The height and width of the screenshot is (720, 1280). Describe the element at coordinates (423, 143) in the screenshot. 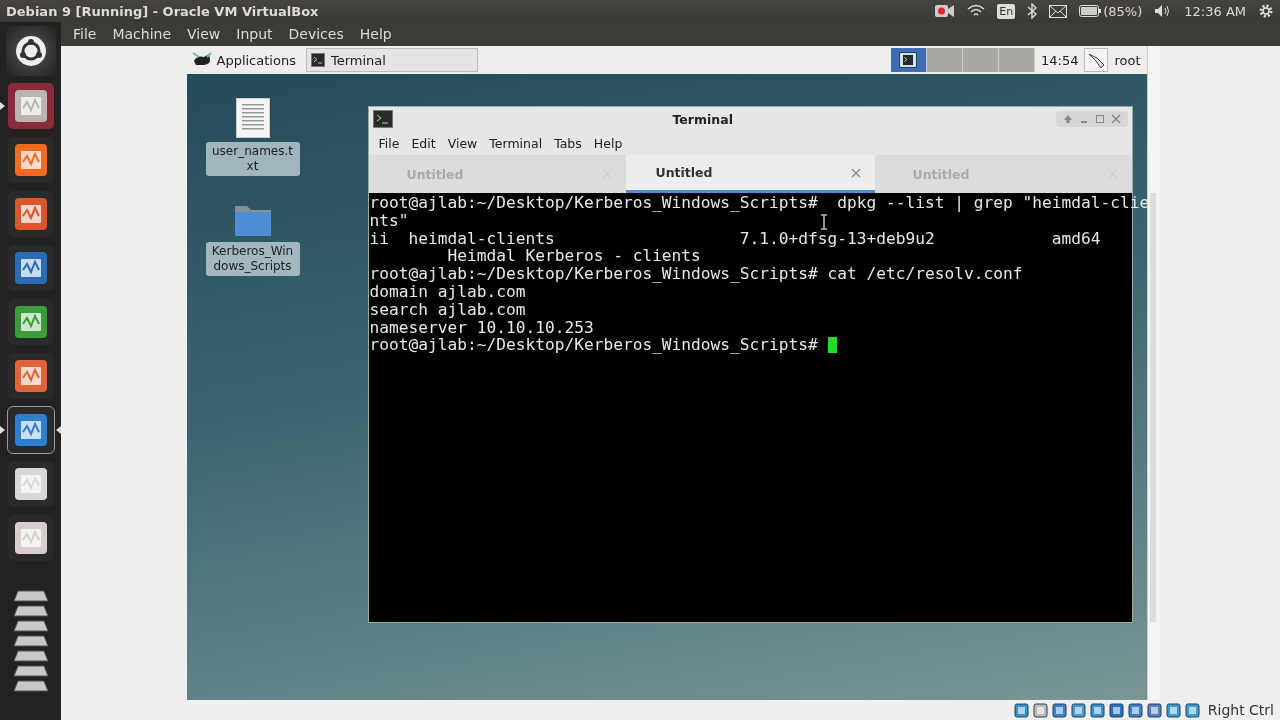

I see `menu-item: Edit` at that location.